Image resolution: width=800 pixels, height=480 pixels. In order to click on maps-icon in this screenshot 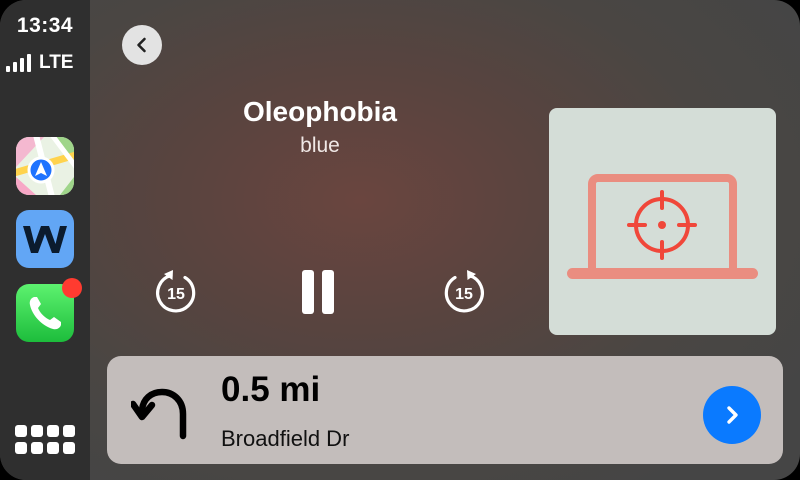, I will do `click(45, 166)`.